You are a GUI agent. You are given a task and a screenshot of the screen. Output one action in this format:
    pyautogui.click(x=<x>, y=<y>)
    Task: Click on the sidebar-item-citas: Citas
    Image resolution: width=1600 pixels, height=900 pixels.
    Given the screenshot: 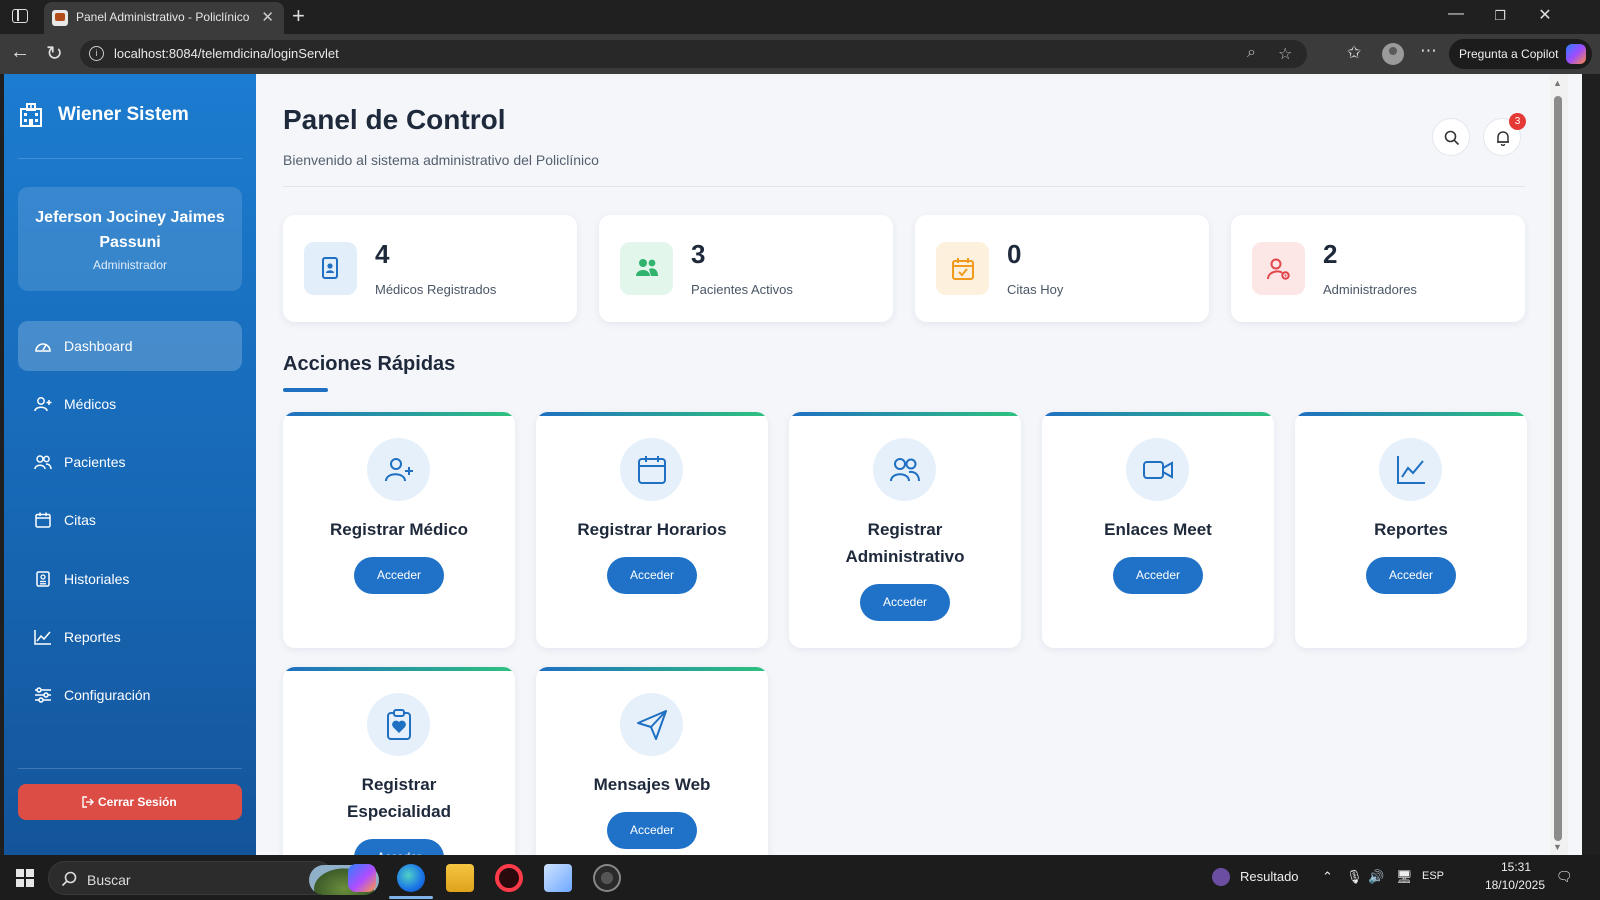 What is the action you would take?
    pyautogui.click(x=130, y=520)
    